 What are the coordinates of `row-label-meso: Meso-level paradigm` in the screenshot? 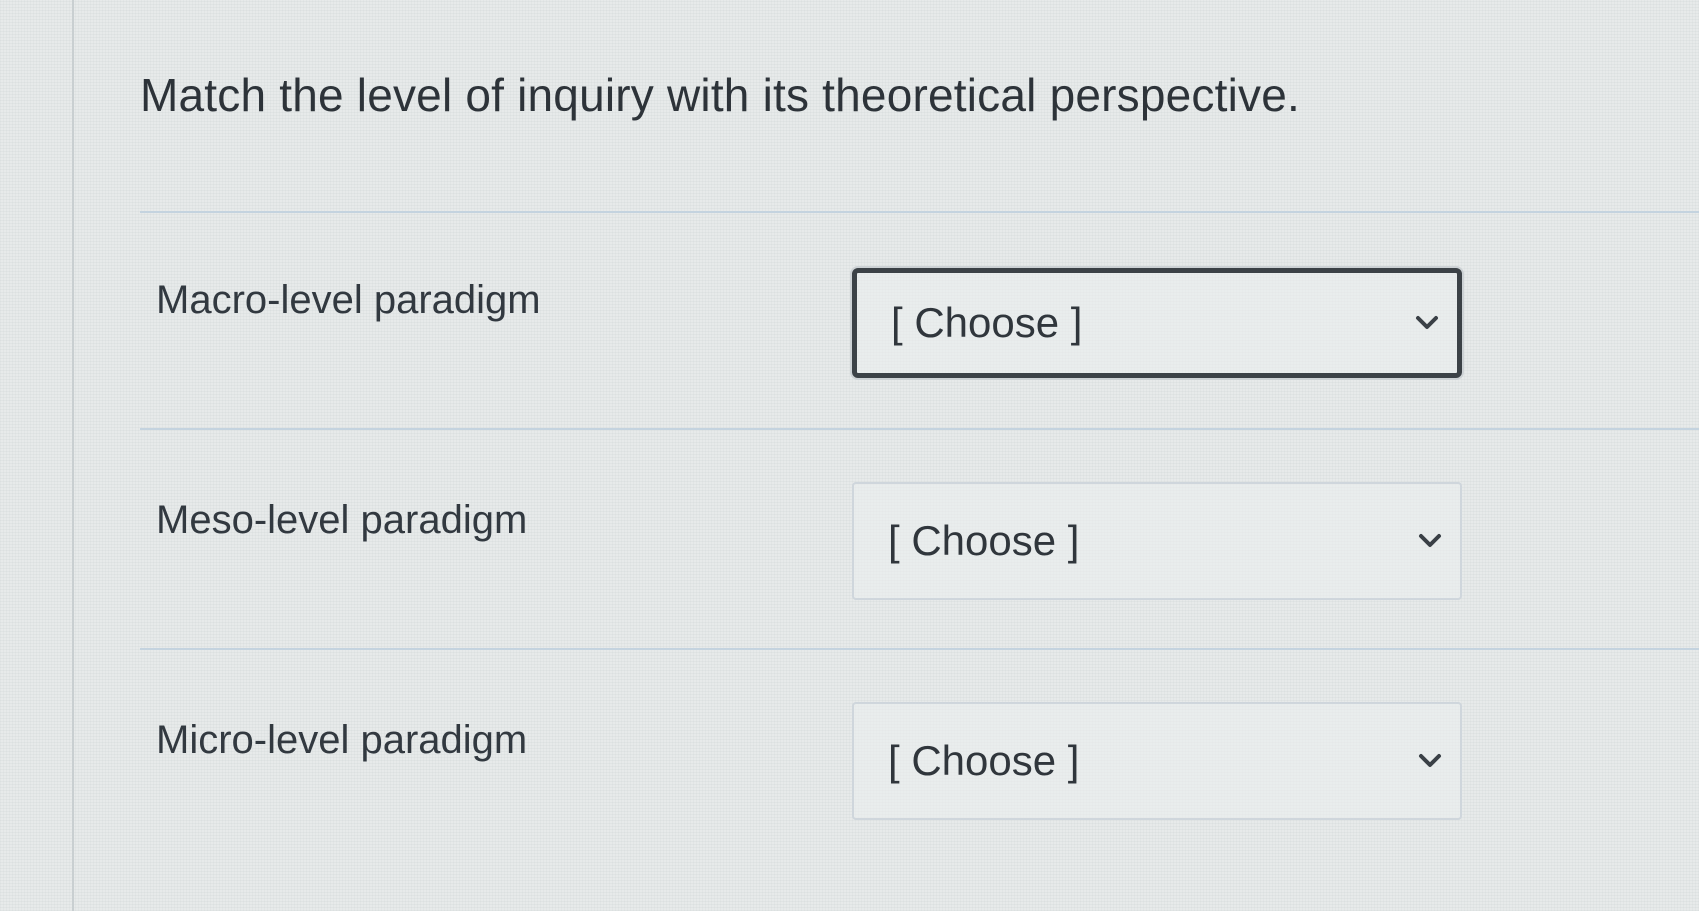 It's located at (342, 520).